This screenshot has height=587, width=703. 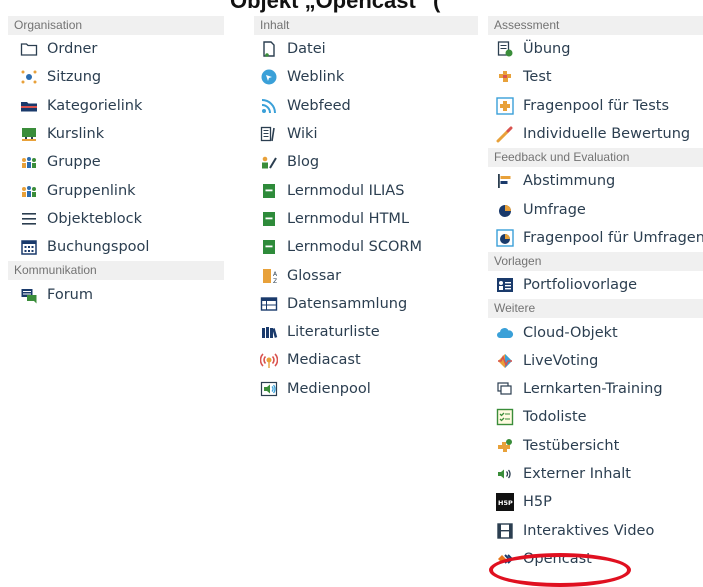 What do you see at coordinates (269, 360) in the screenshot?
I see `mediacast-icon` at bounding box center [269, 360].